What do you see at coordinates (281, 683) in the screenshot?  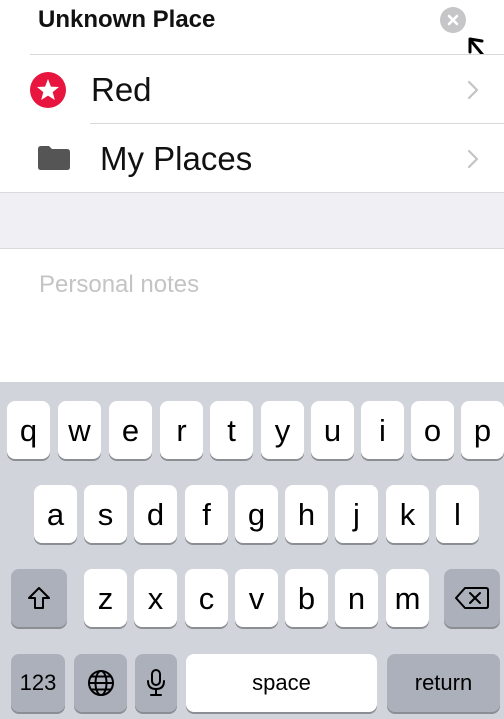 I see `space-key: space` at bounding box center [281, 683].